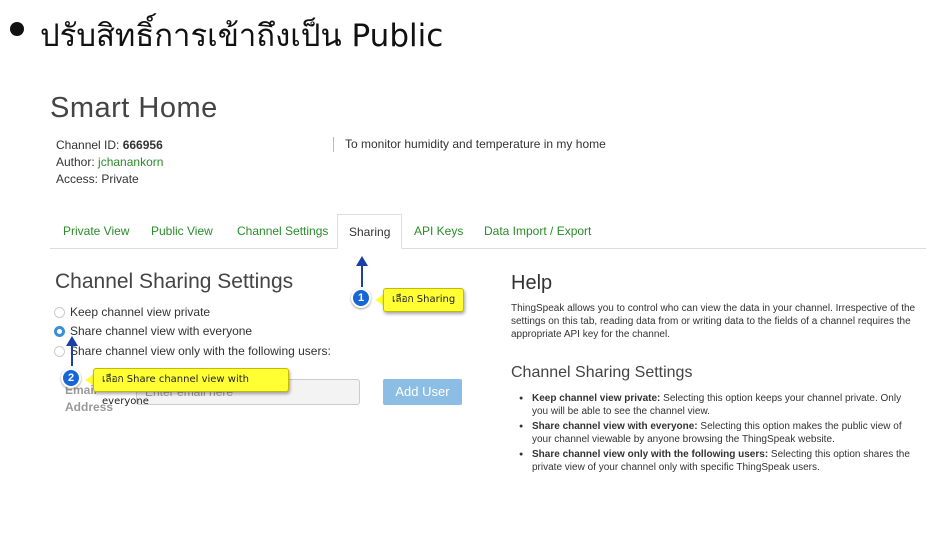  I want to click on channel-name: Smart Home, so click(134, 108).